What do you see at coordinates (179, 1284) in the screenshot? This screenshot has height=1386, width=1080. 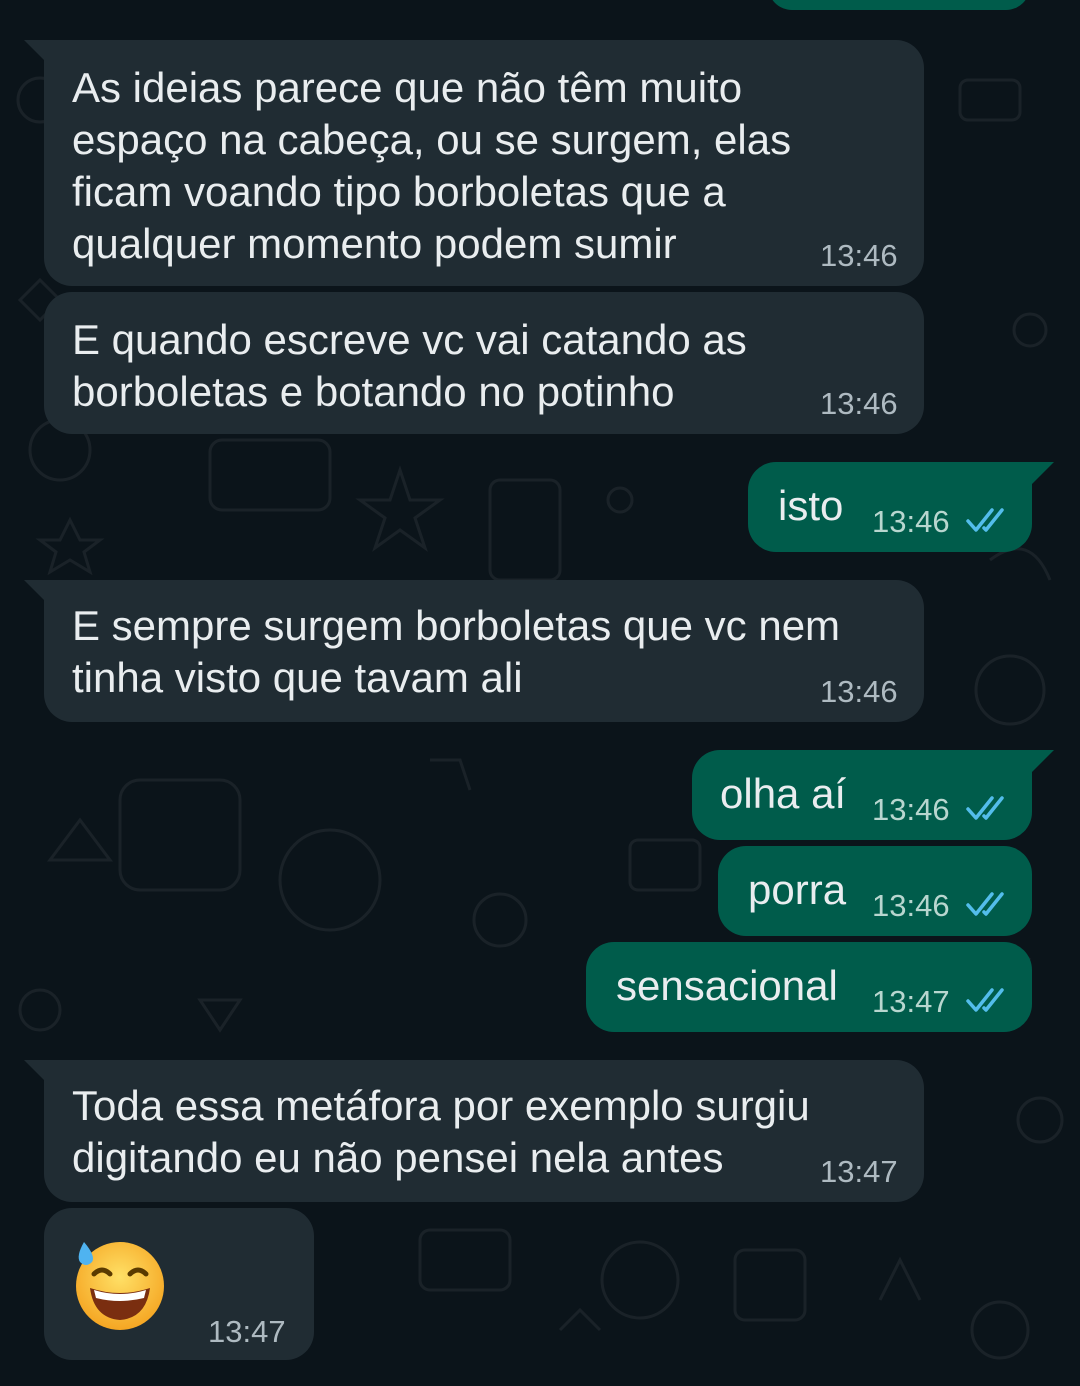 I see `incoming-message-bubble: 13:47` at bounding box center [179, 1284].